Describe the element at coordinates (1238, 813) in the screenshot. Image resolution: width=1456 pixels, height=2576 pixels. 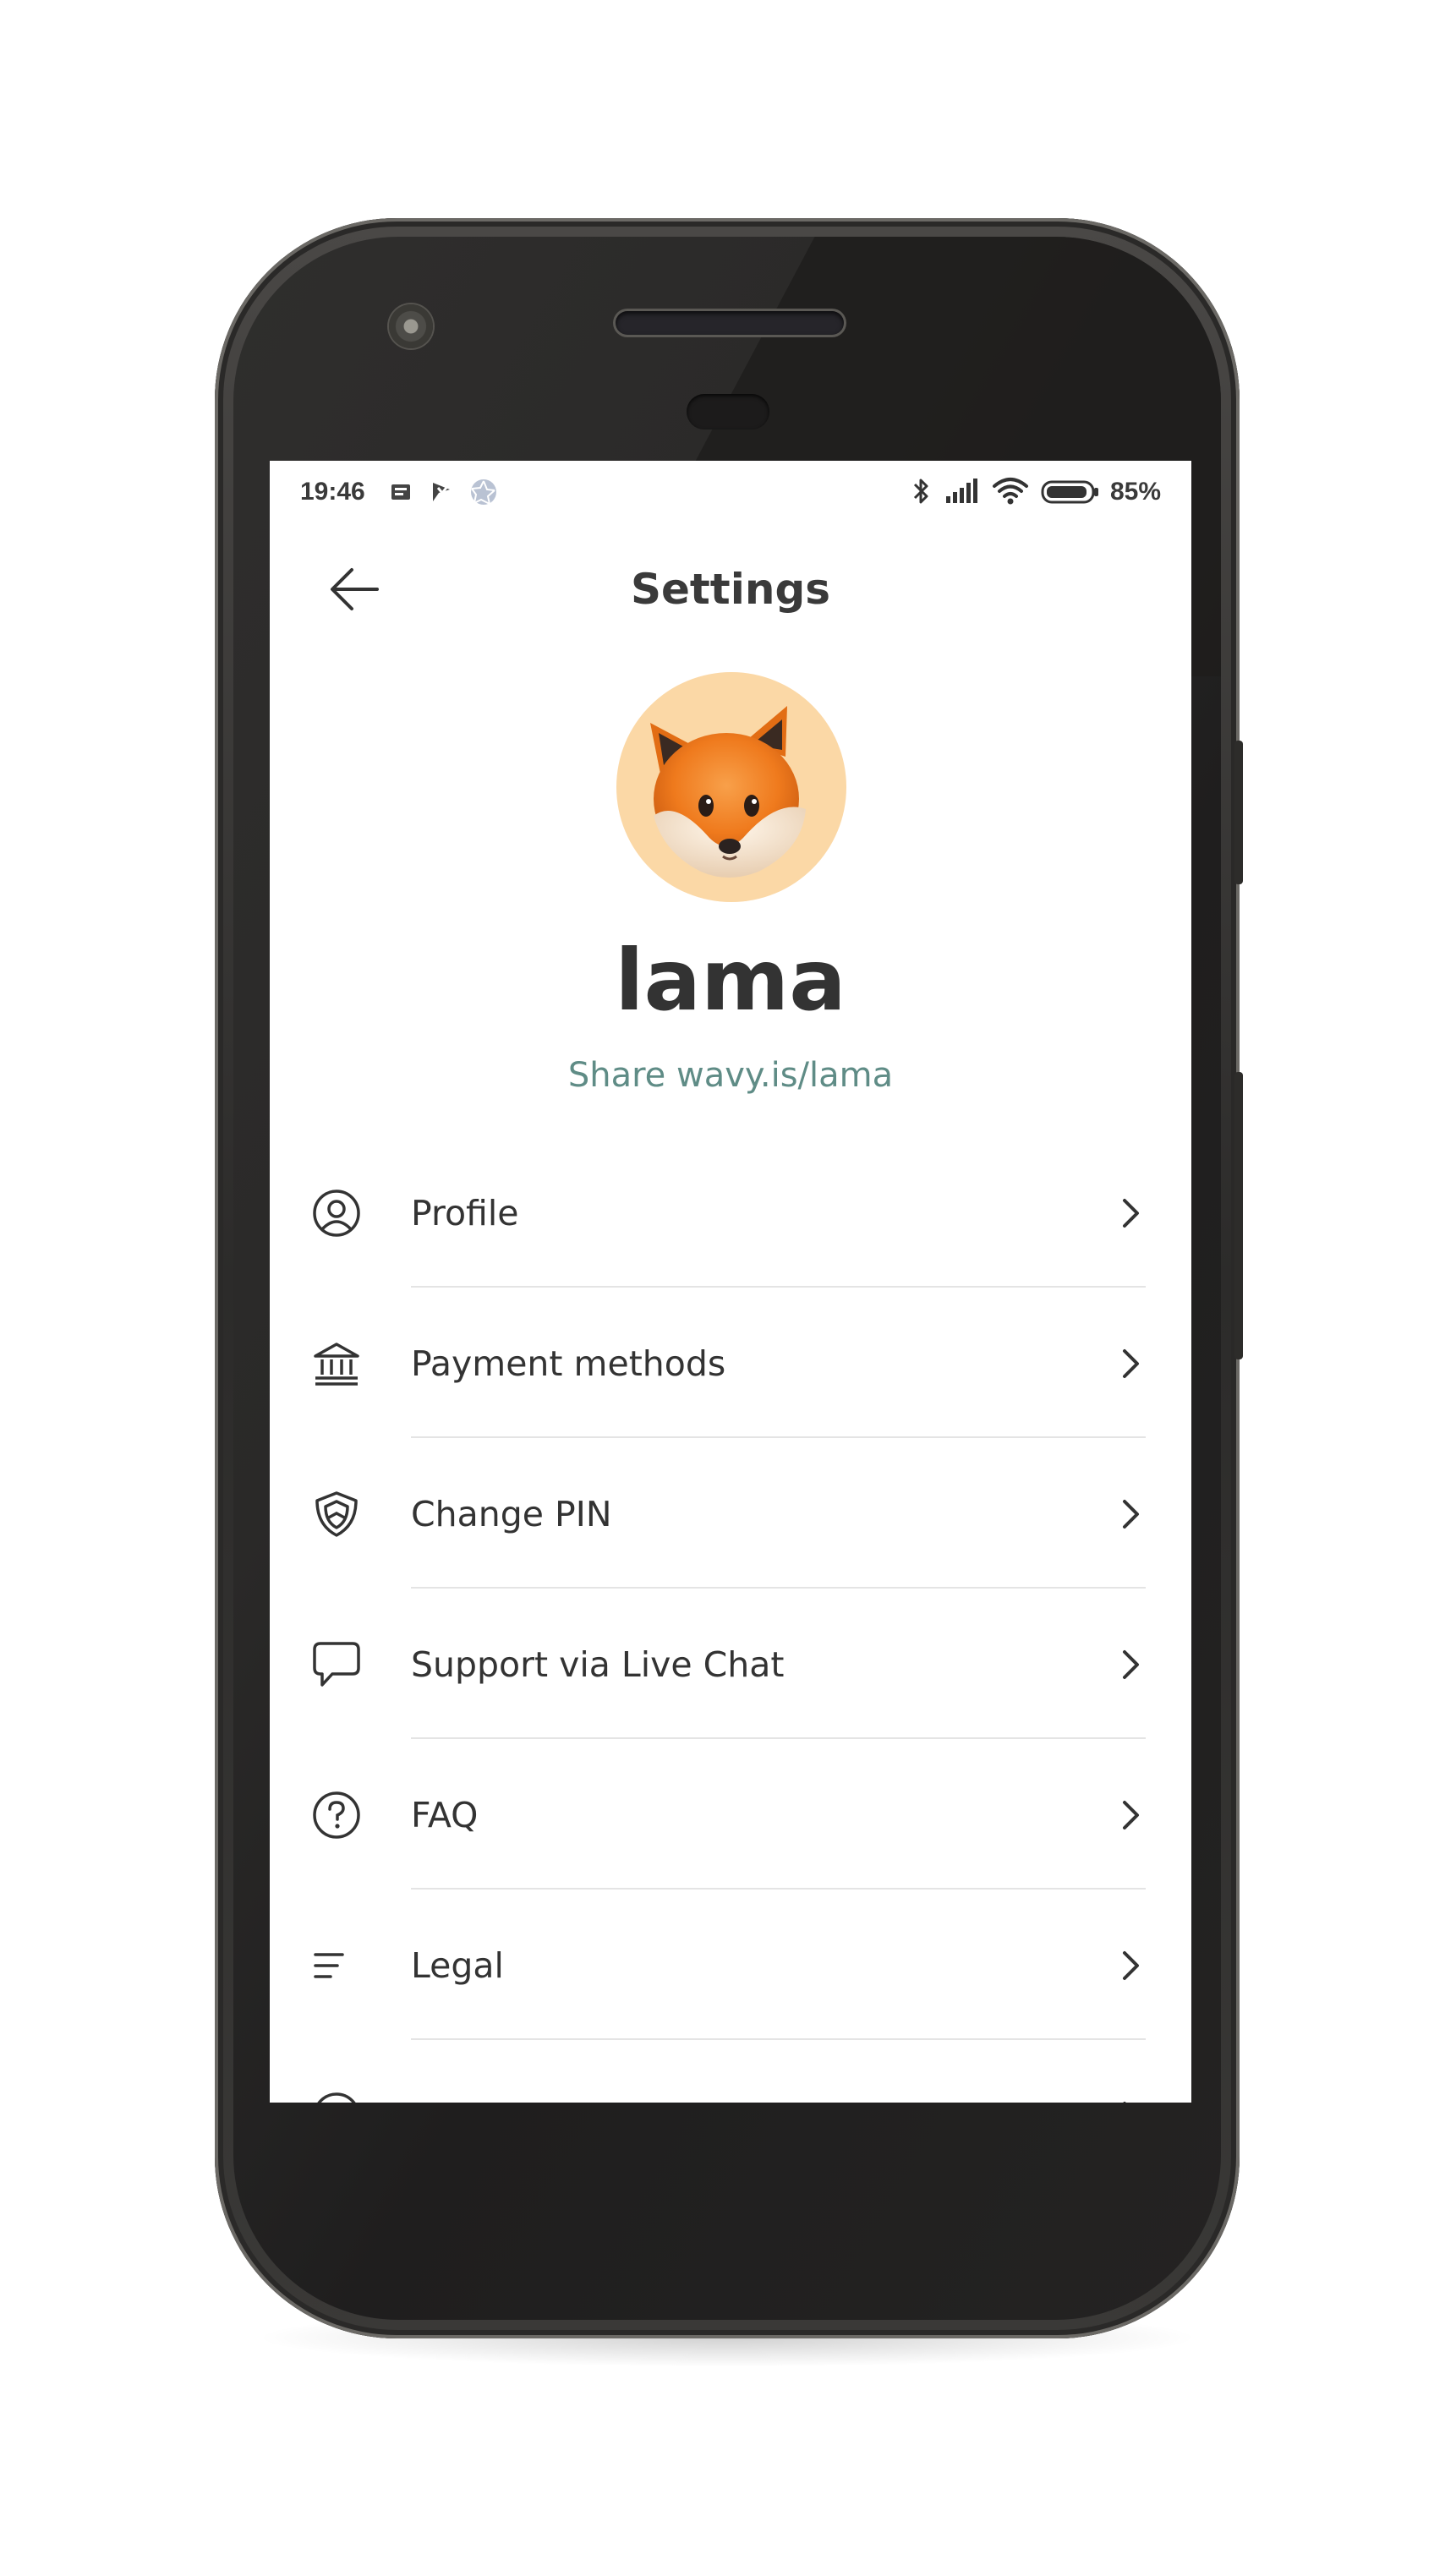
I see `power-button` at that location.